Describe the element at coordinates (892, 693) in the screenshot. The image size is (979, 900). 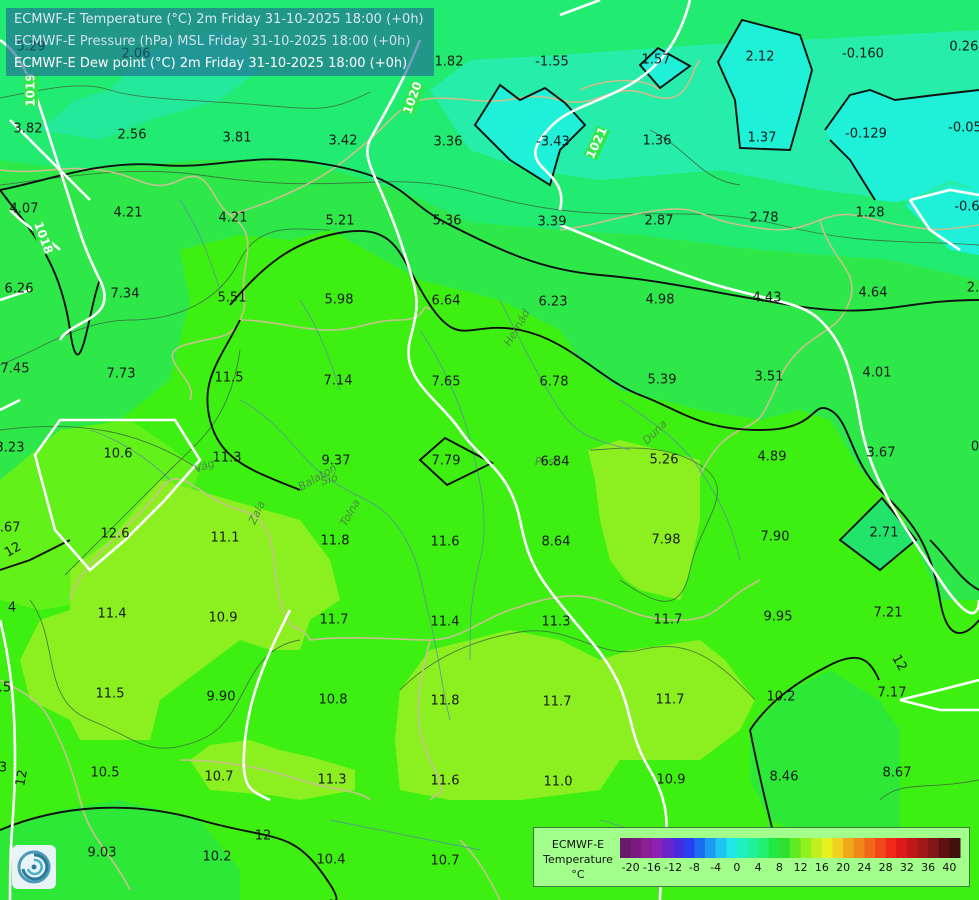
I see `dewpoint-value: 7.17` at that location.